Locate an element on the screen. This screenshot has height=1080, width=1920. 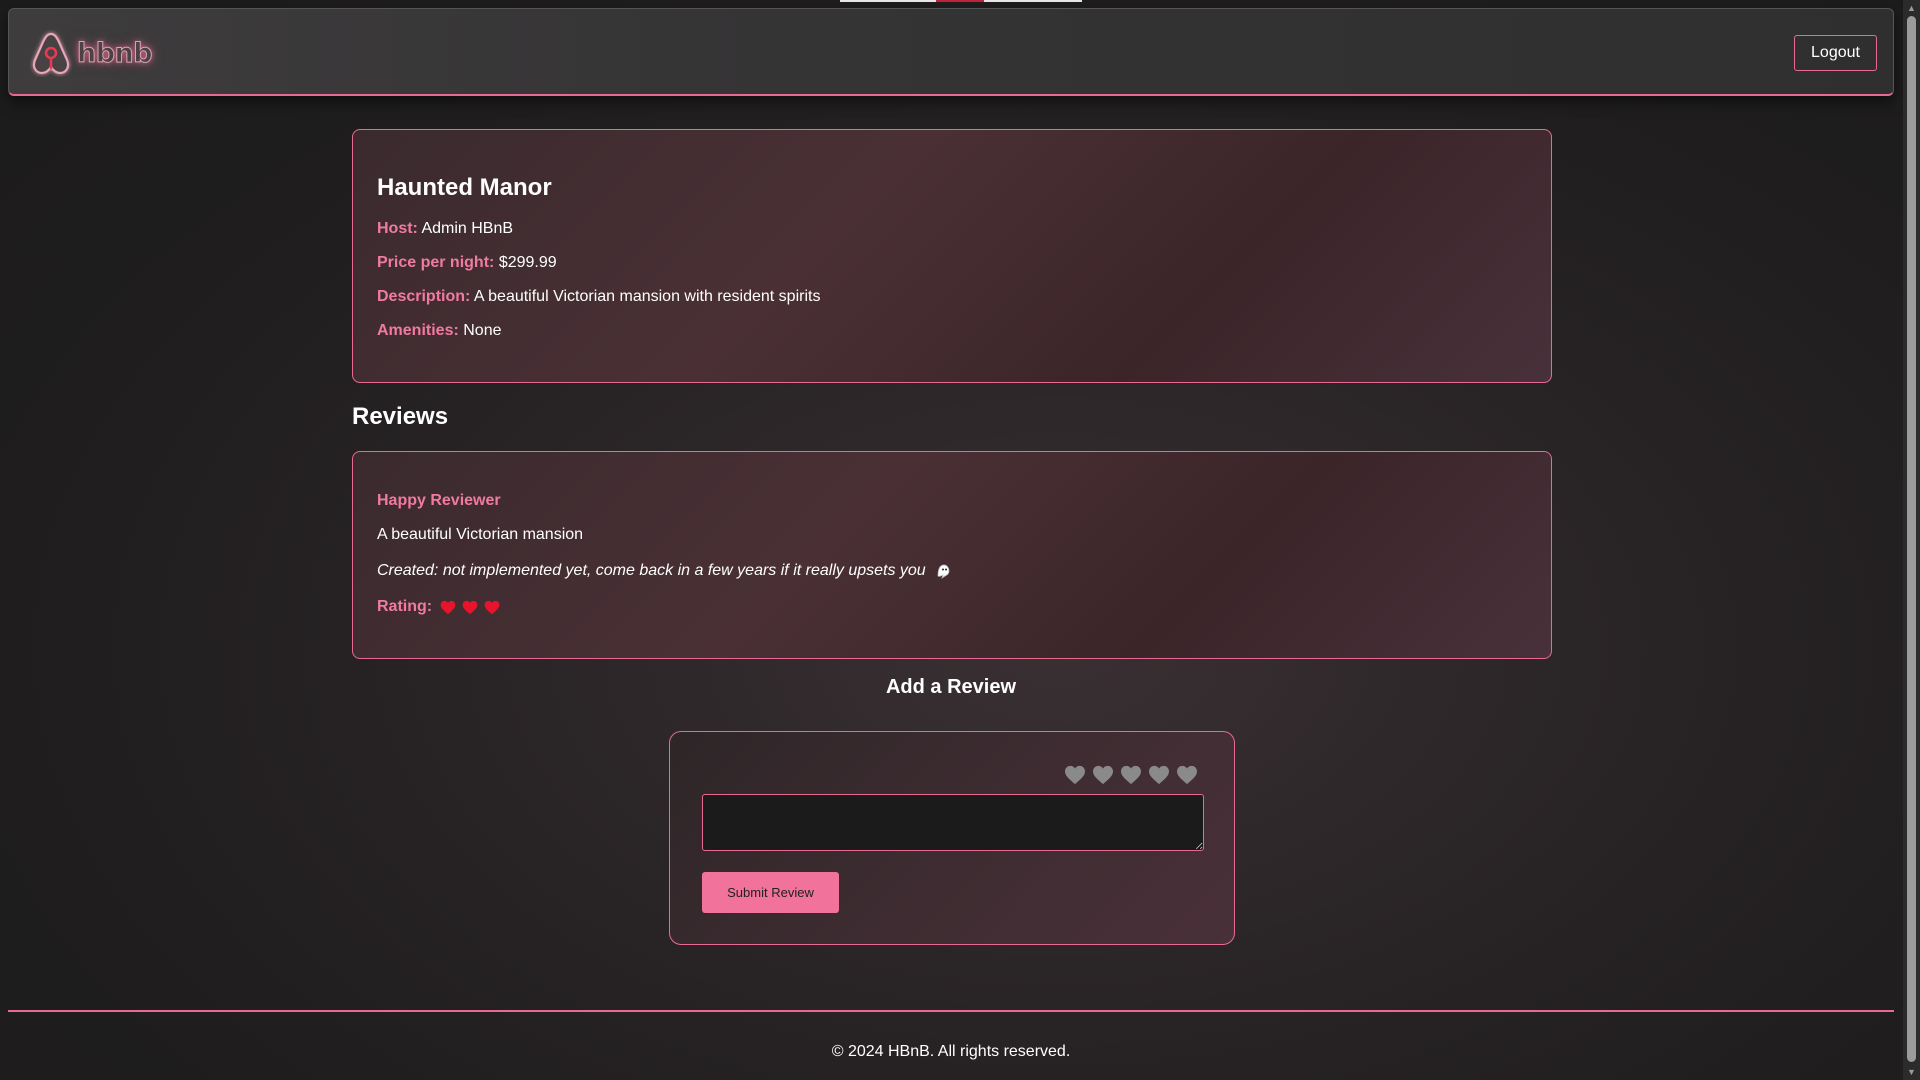
rating-selector is located at coordinates (1131, 775).